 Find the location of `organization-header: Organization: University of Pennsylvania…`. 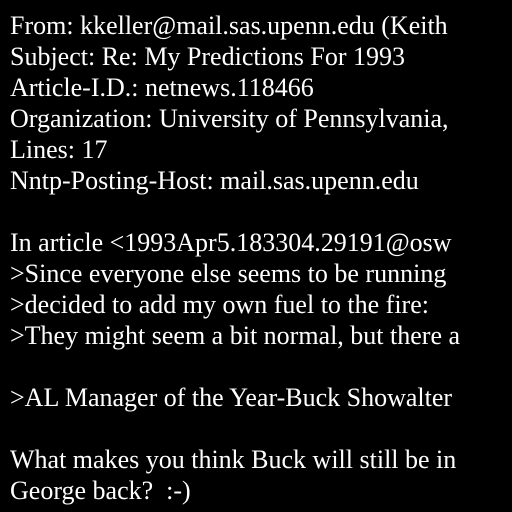

organization-header: Organization: University of Pennsylvania… is located at coordinates (229, 118).